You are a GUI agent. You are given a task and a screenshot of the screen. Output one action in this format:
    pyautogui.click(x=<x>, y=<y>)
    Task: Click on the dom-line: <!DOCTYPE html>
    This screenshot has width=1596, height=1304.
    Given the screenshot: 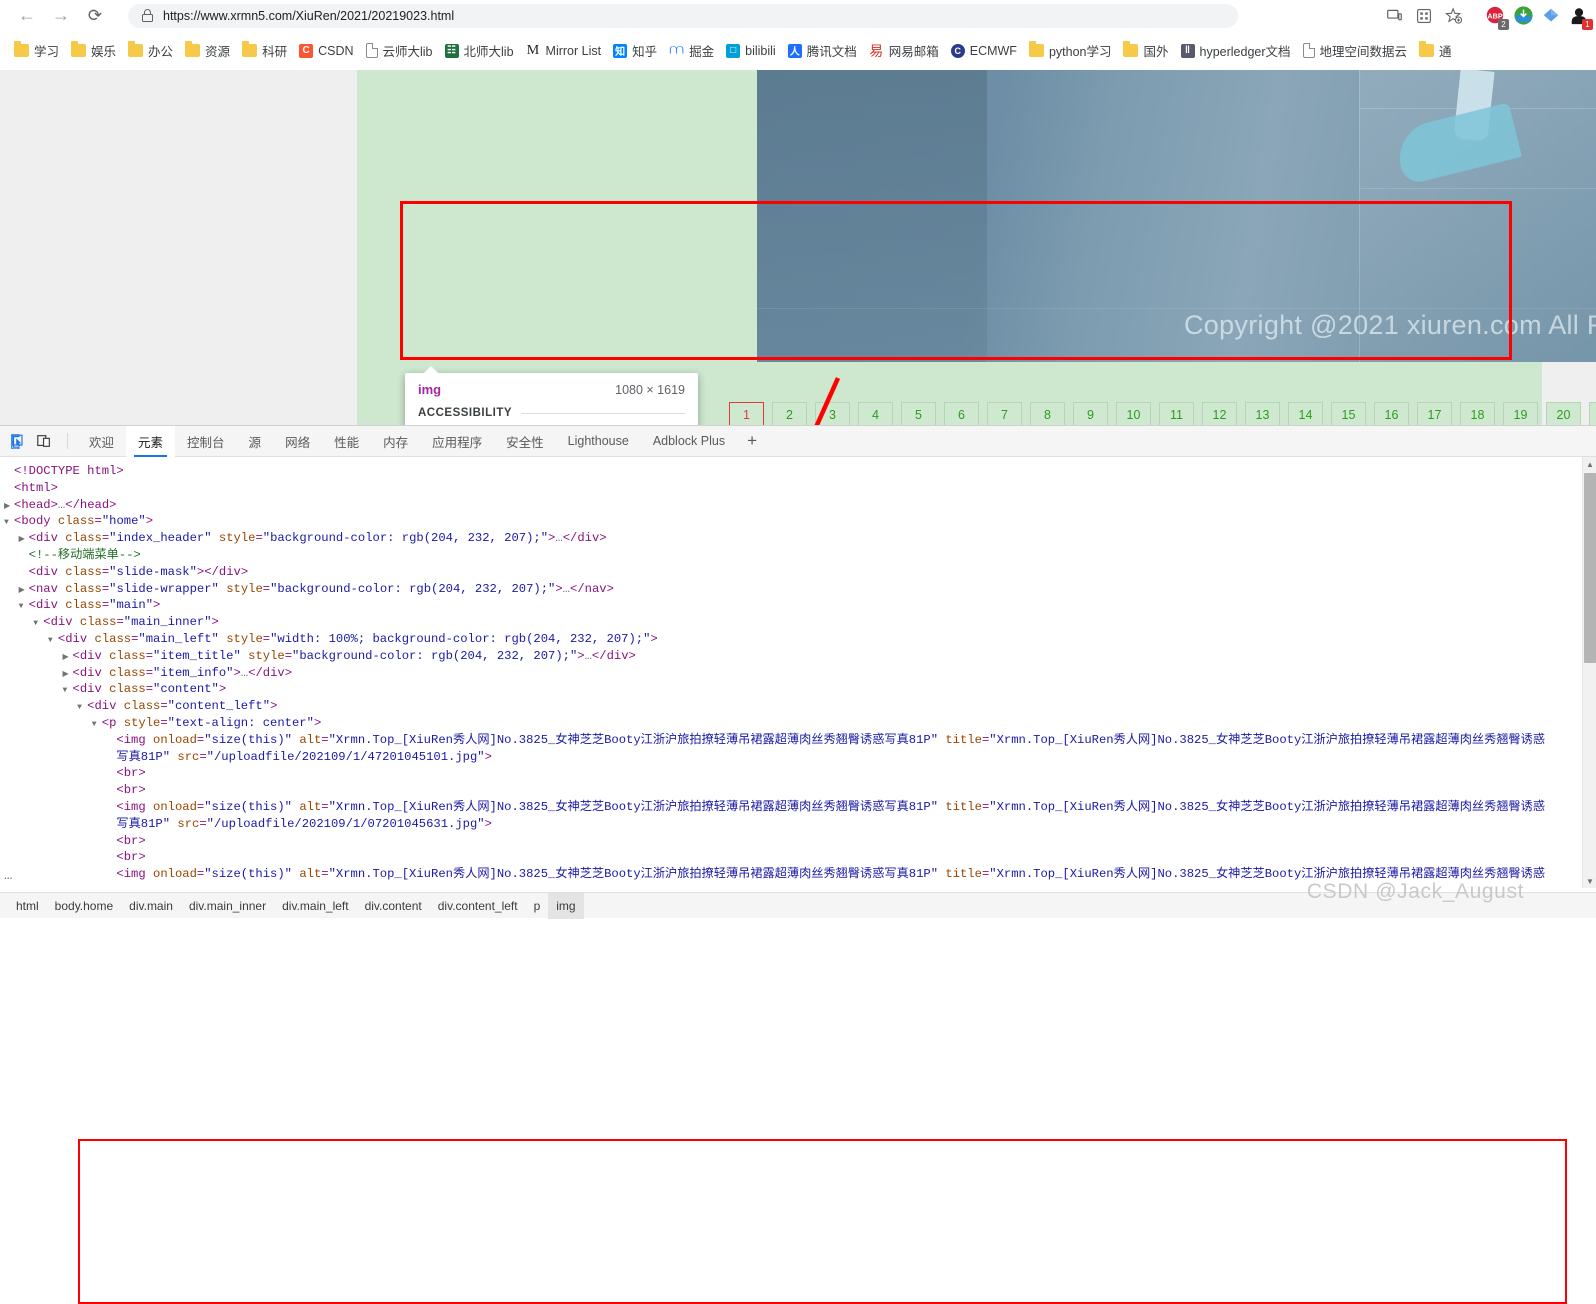 What is the action you would take?
    pyautogui.click(x=800, y=471)
    